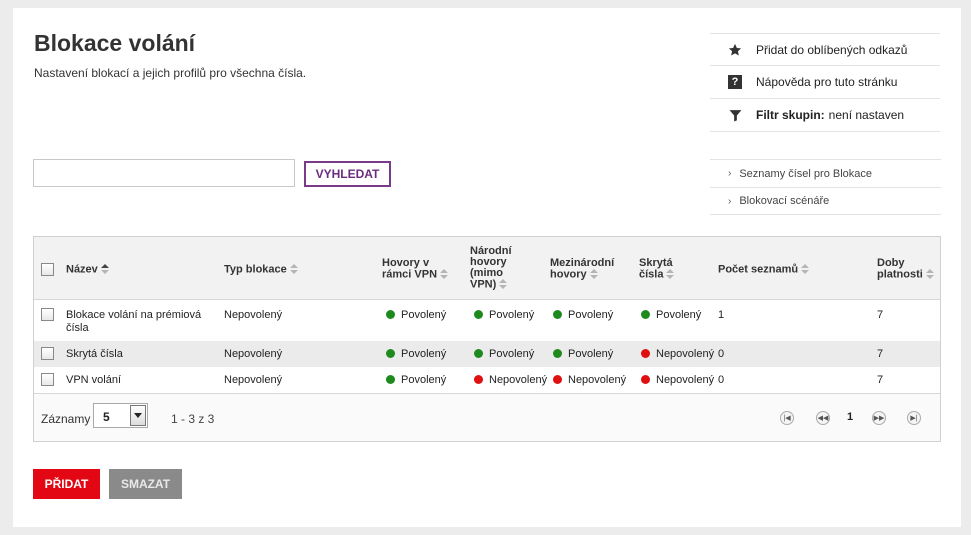 The image size is (971, 535). I want to click on records-label: Záznamy, so click(66, 419).